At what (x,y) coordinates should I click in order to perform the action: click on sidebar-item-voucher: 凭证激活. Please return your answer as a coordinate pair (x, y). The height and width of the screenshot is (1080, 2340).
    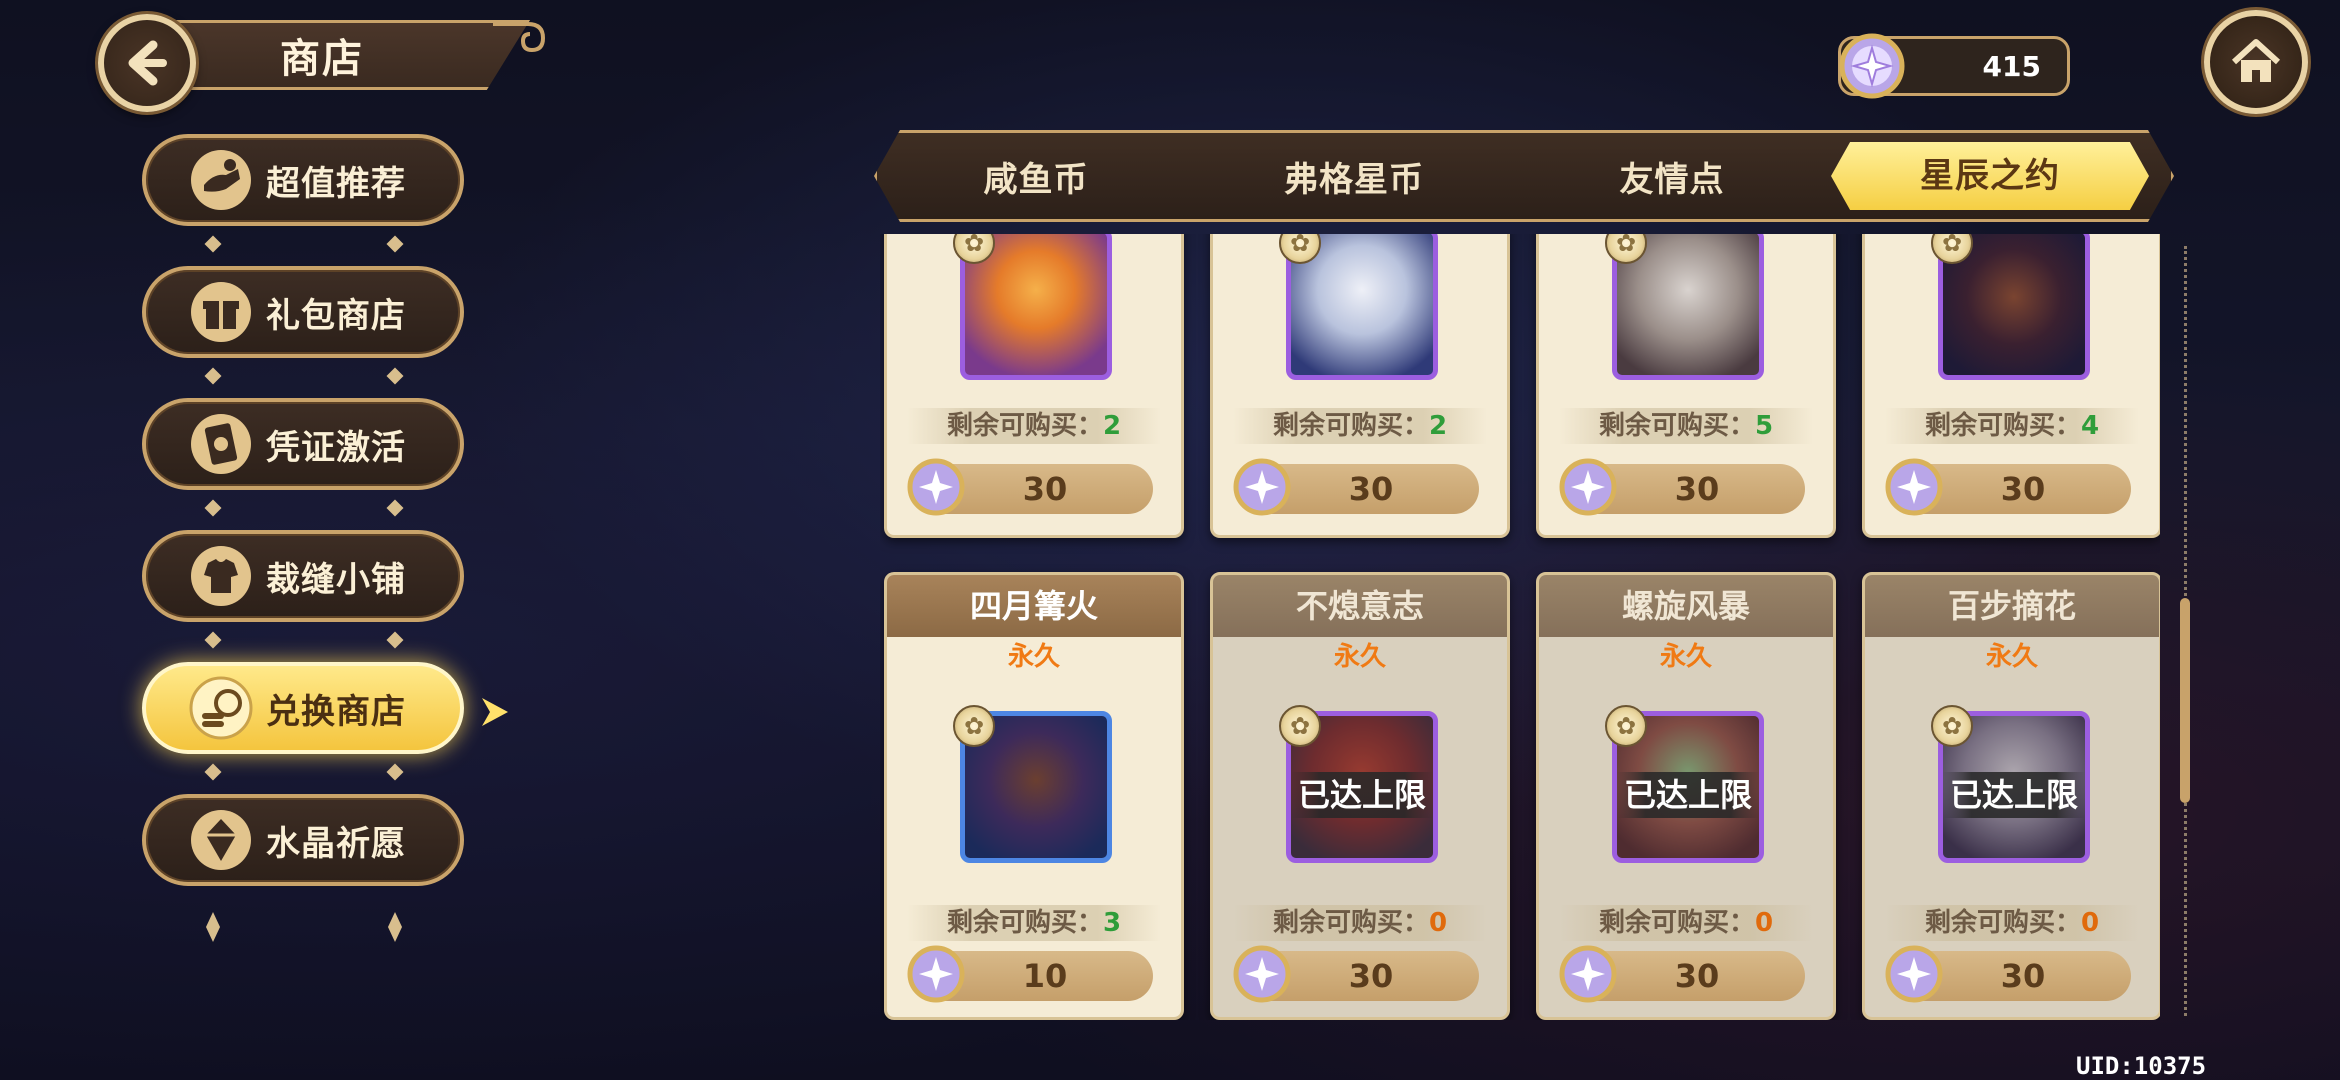
    Looking at the image, I should click on (303, 444).